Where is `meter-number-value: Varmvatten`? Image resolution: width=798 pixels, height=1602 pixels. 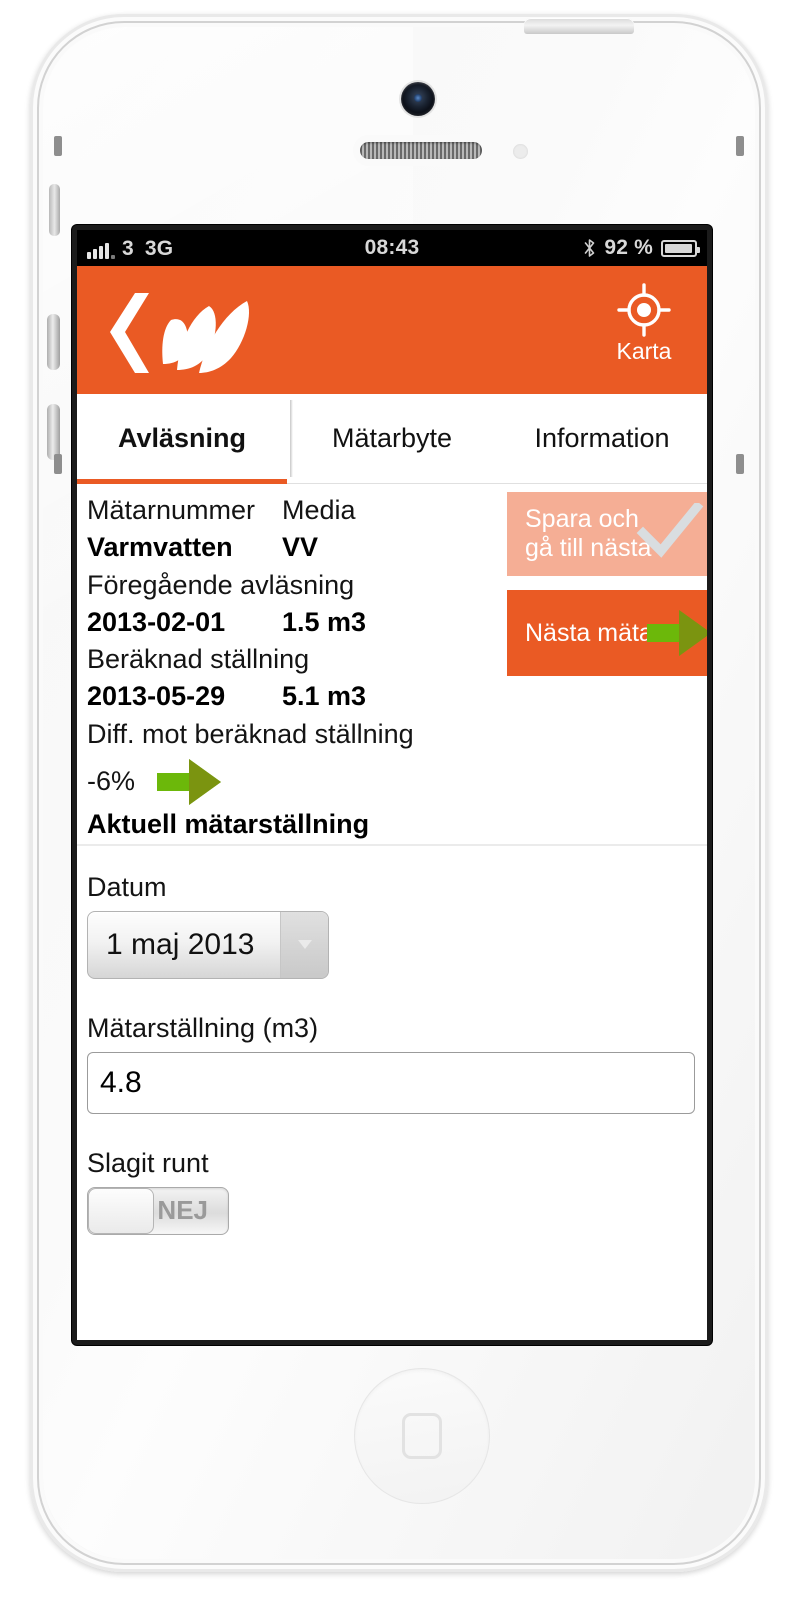
meter-number-value: Varmvatten is located at coordinates (160, 547).